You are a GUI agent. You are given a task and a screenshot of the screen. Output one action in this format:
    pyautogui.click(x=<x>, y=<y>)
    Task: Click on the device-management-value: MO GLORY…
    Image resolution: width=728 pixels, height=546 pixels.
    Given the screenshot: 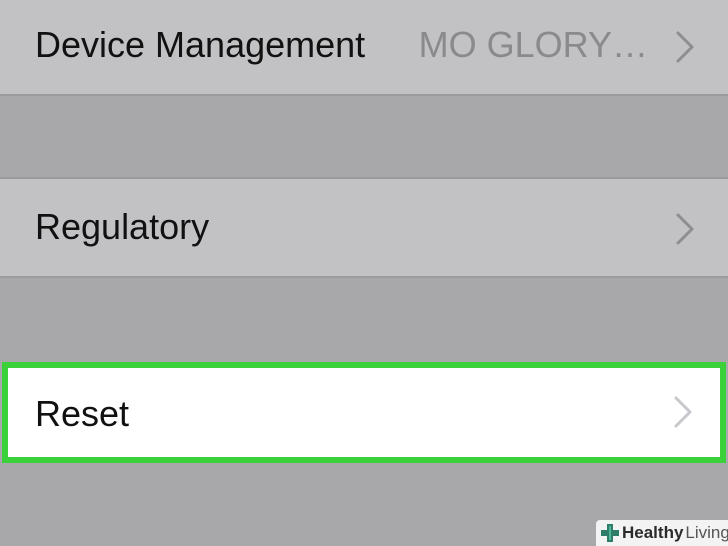 What is the action you would take?
    pyautogui.click(x=533, y=44)
    